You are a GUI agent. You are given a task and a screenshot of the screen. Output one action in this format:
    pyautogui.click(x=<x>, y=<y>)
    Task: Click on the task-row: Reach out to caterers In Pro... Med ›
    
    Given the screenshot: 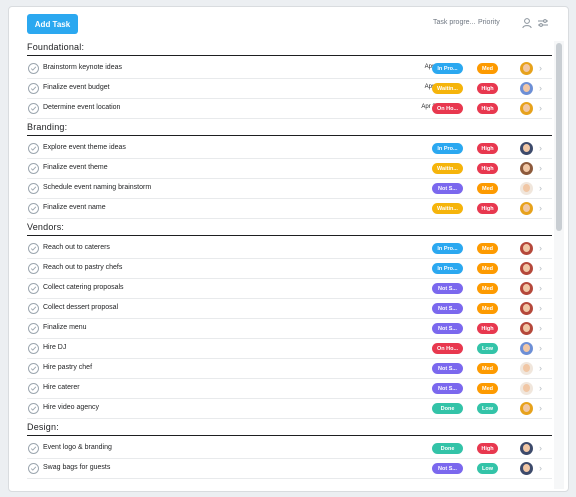 What is the action you would take?
    pyautogui.click(x=289, y=249)
    